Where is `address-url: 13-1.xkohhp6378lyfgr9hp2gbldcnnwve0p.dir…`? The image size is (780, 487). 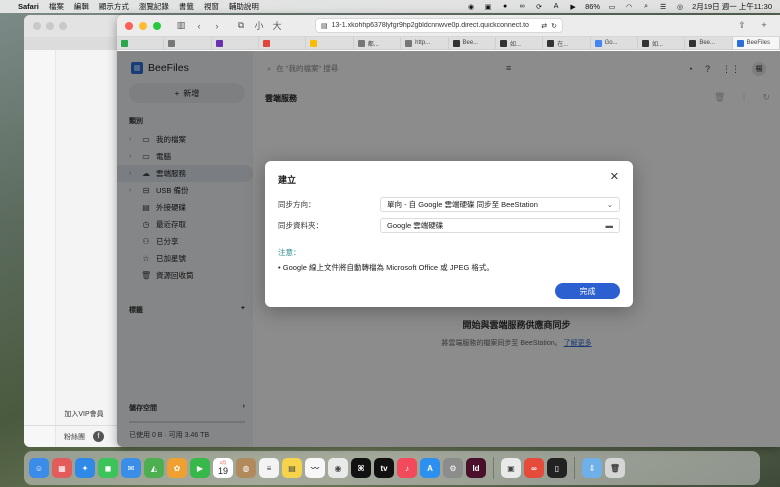 address-url: 13-1.xkohhp6378lyfgr9hp2gbldcnnwve0p.dir… is located at coordinates (435, 25).